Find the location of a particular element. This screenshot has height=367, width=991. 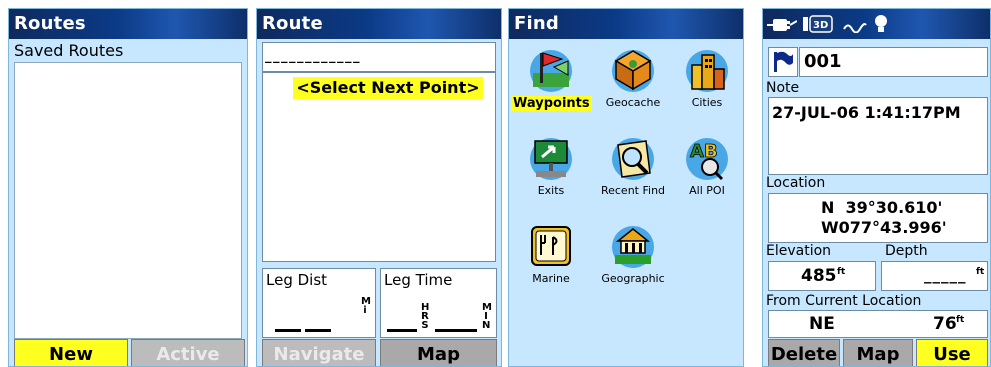

distance-value: 76 is located at coordinates (945, 324).